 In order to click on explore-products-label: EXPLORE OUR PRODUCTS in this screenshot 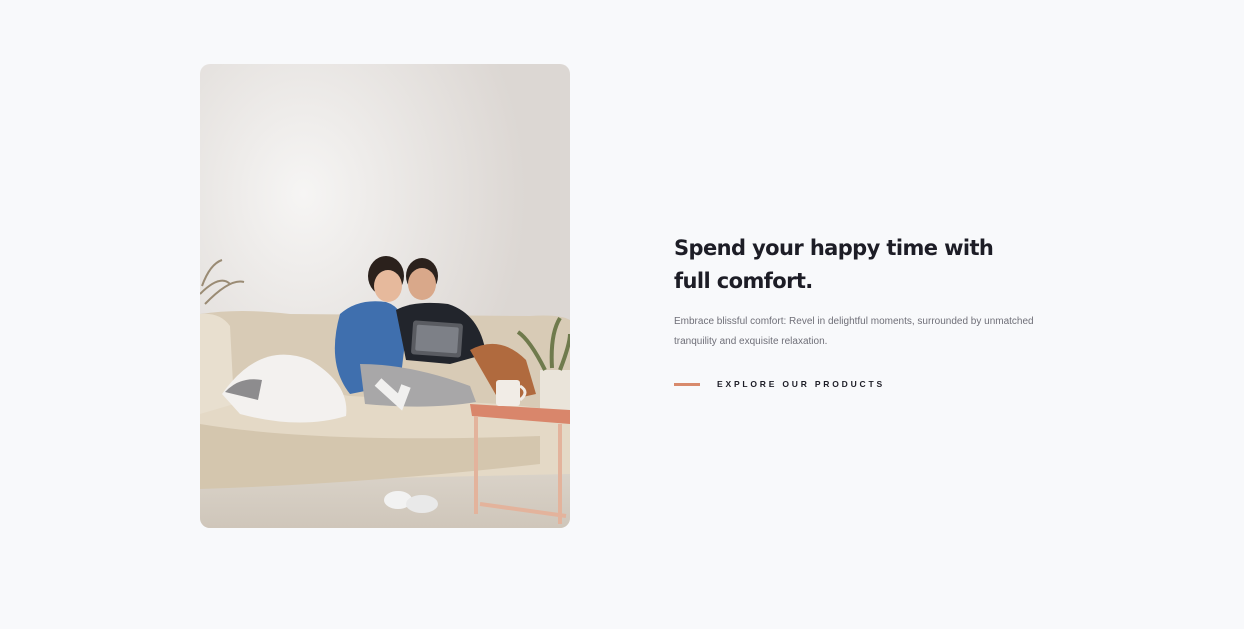, I will do `click(801, 384)`.